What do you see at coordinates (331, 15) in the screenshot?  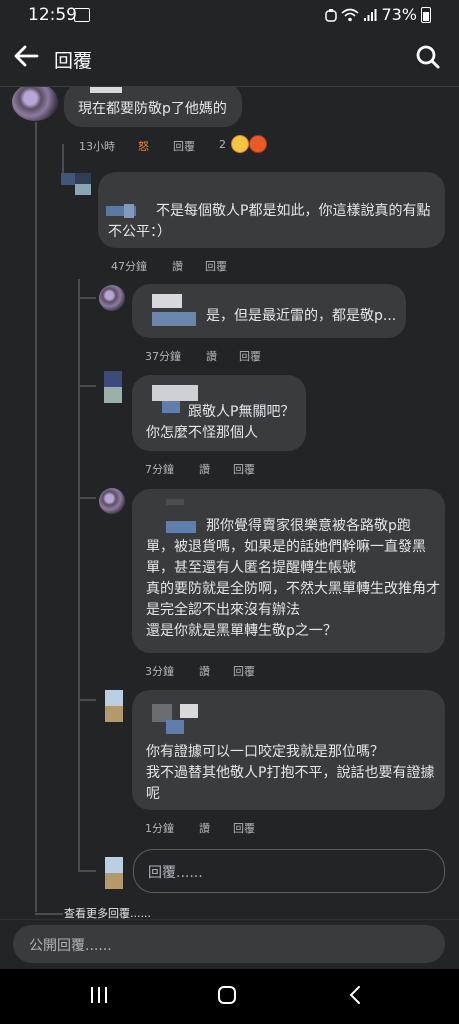 I see `alarm-icon` at bounding box center [331, 15].